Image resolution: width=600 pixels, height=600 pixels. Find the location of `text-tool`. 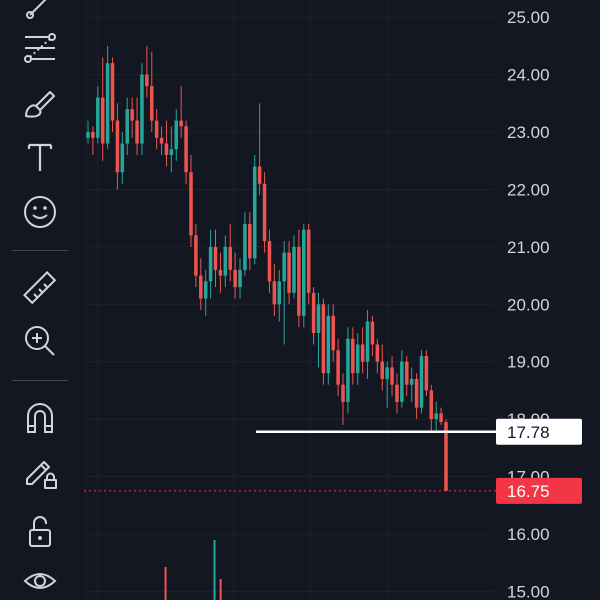

text-tool is located at coordinates (40, 157).